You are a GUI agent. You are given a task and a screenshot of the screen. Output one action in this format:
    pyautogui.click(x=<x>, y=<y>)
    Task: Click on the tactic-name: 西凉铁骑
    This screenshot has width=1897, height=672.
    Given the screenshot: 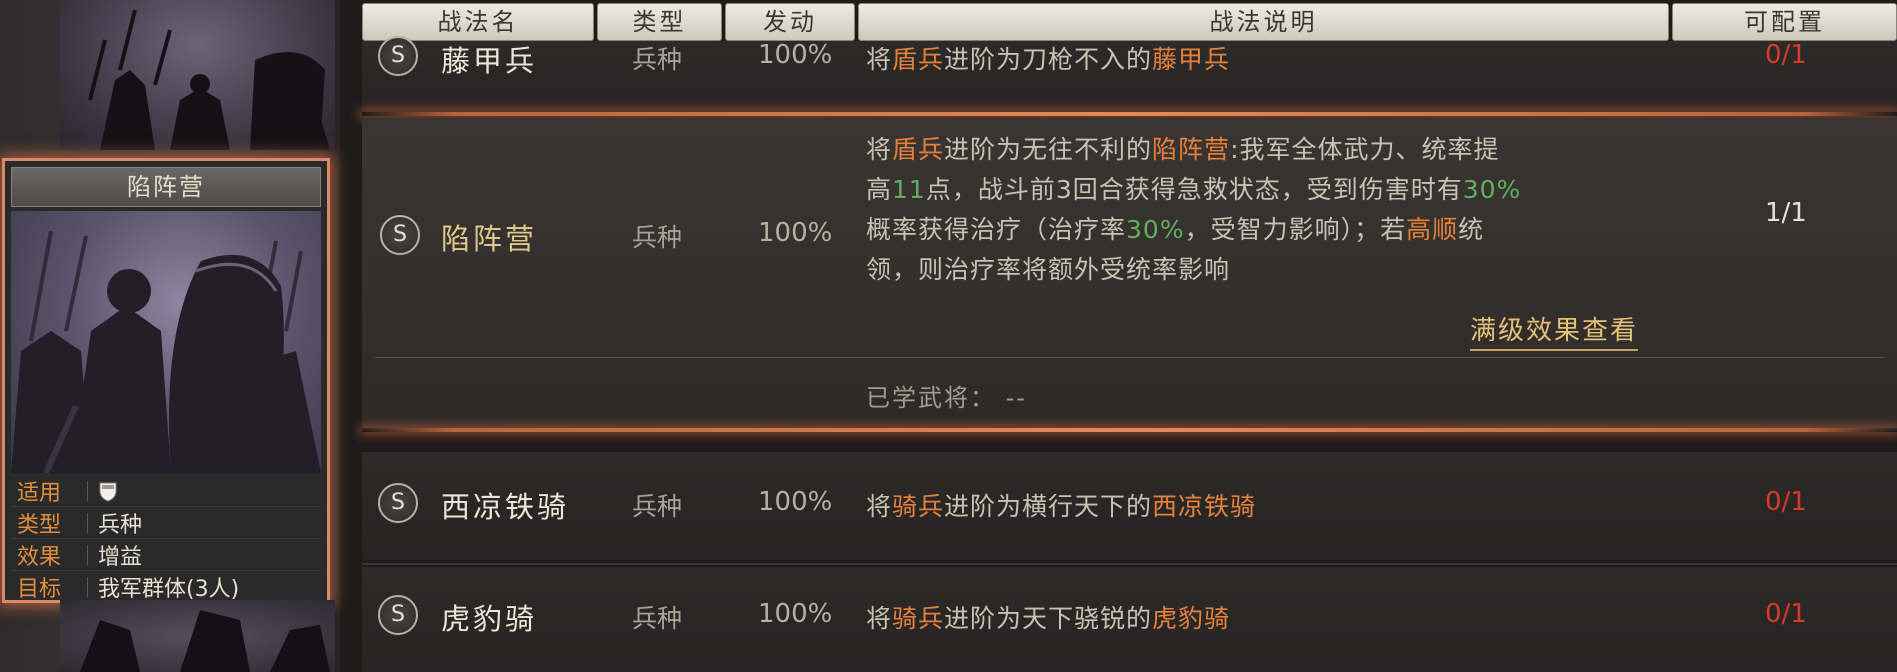 What is the action you would take?
    pyautogui.click(x=505, y=507)
    